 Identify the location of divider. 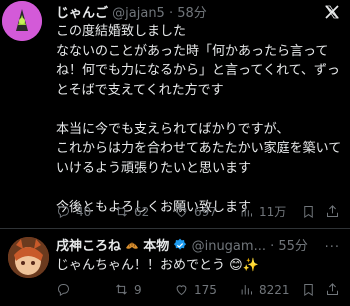
(175, 228).